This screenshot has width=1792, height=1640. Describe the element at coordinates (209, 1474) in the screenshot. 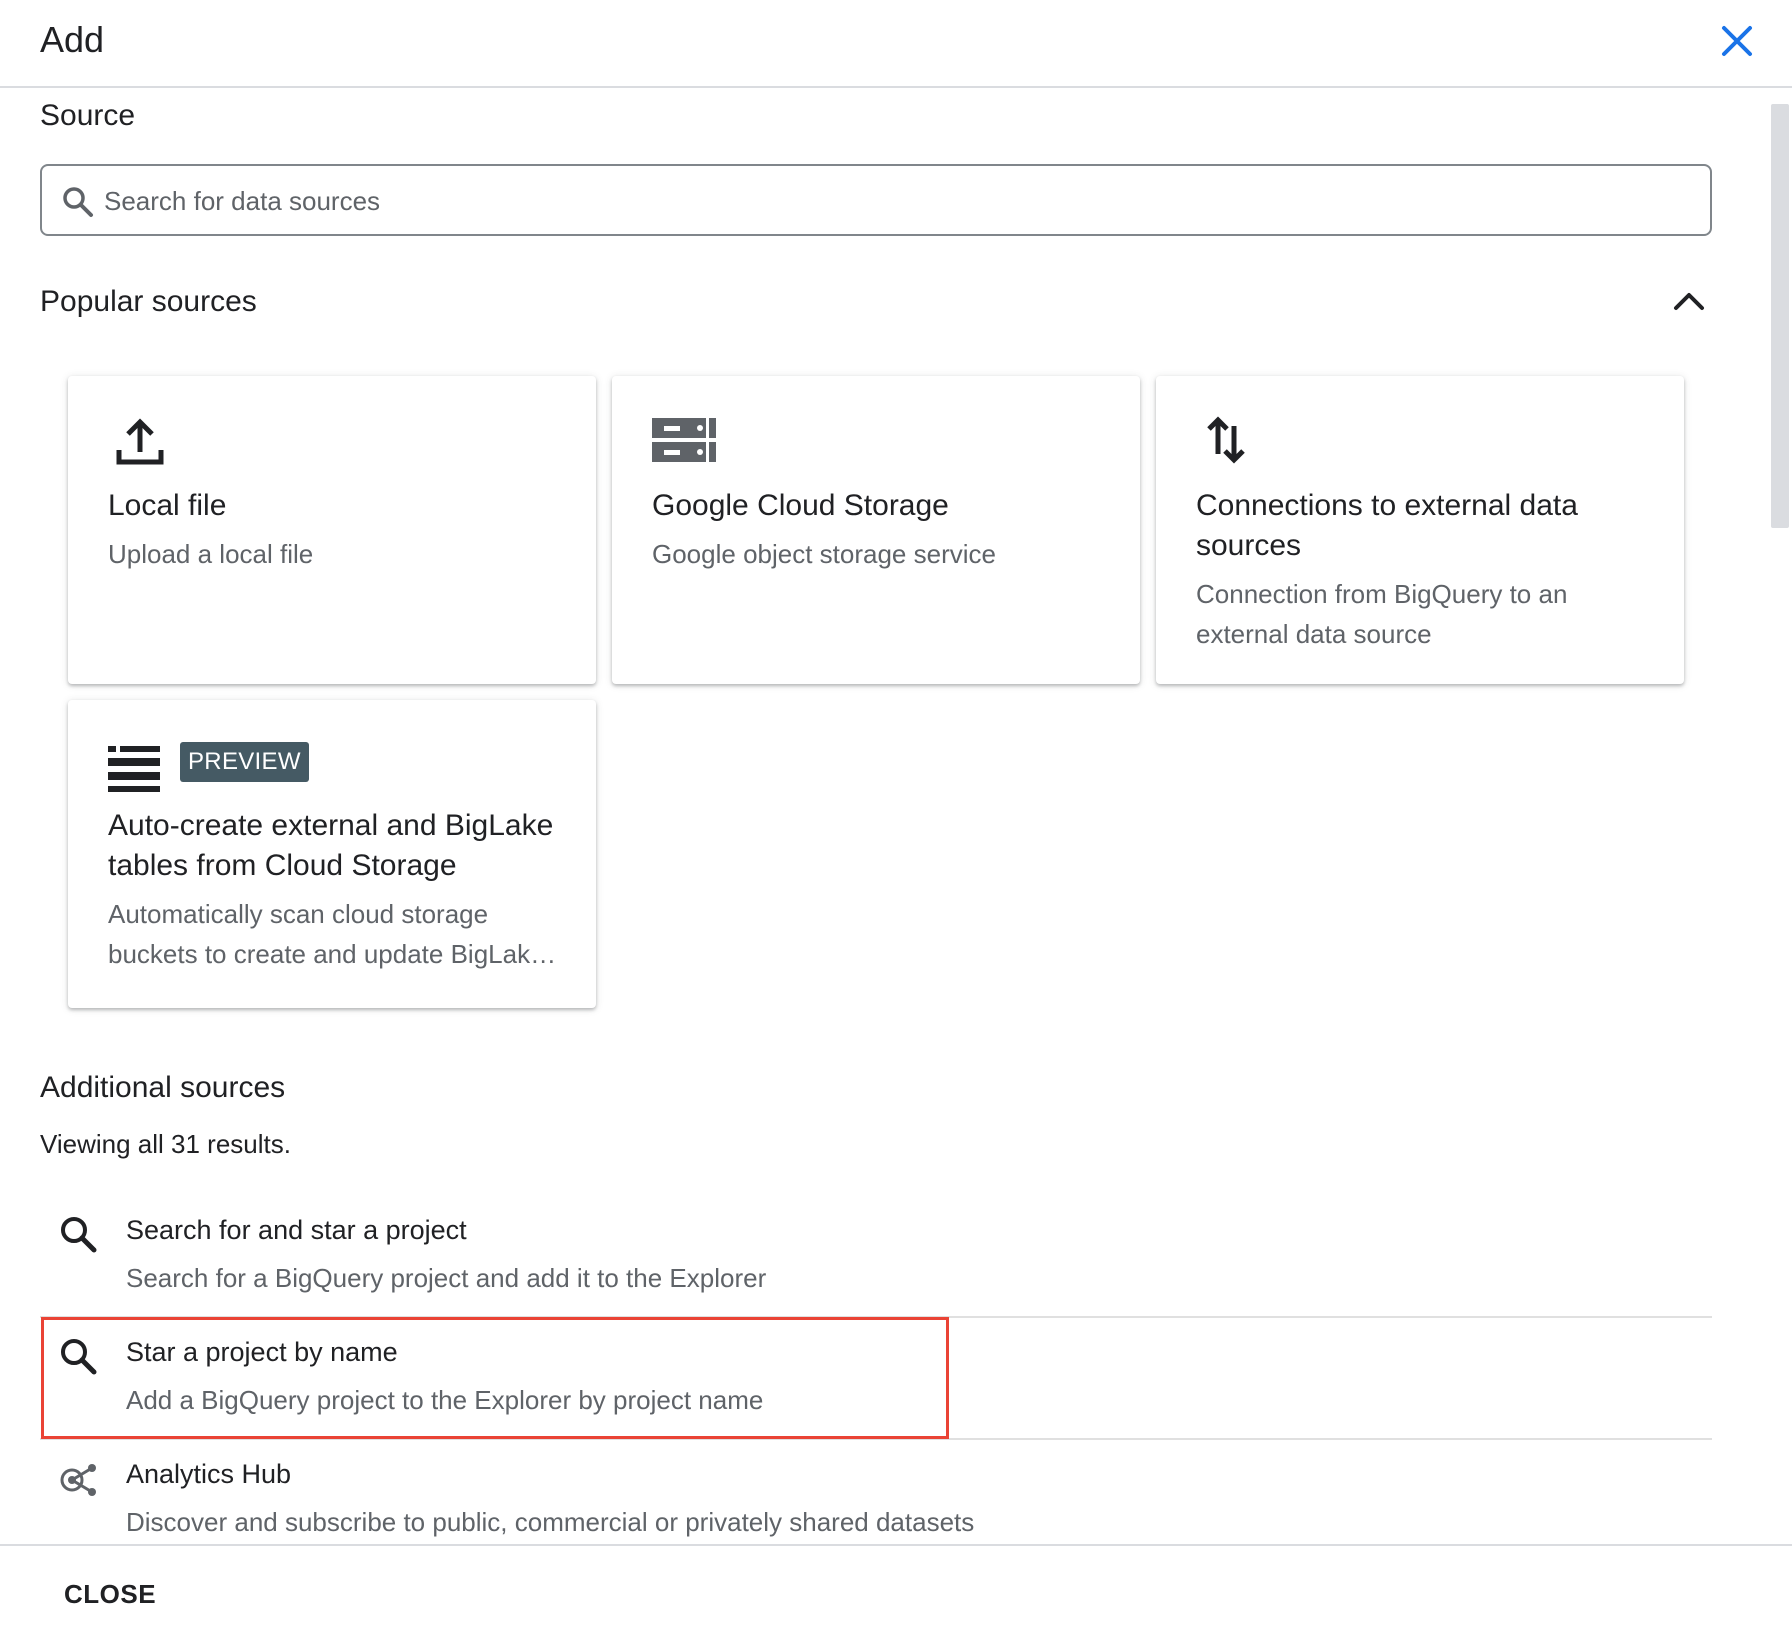

I see `list-item-title: Analytics Hub` at that location.